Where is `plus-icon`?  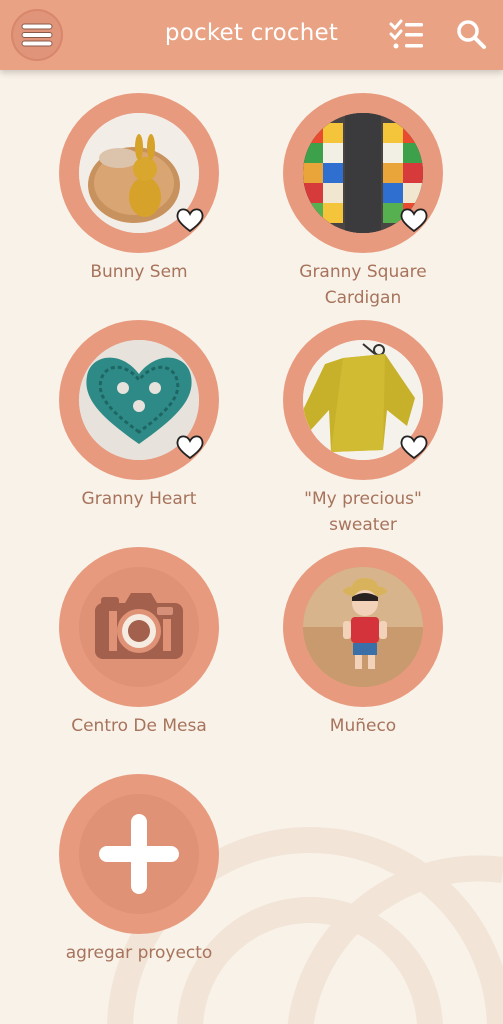
plus-icon is located at coordinates (139, 854).